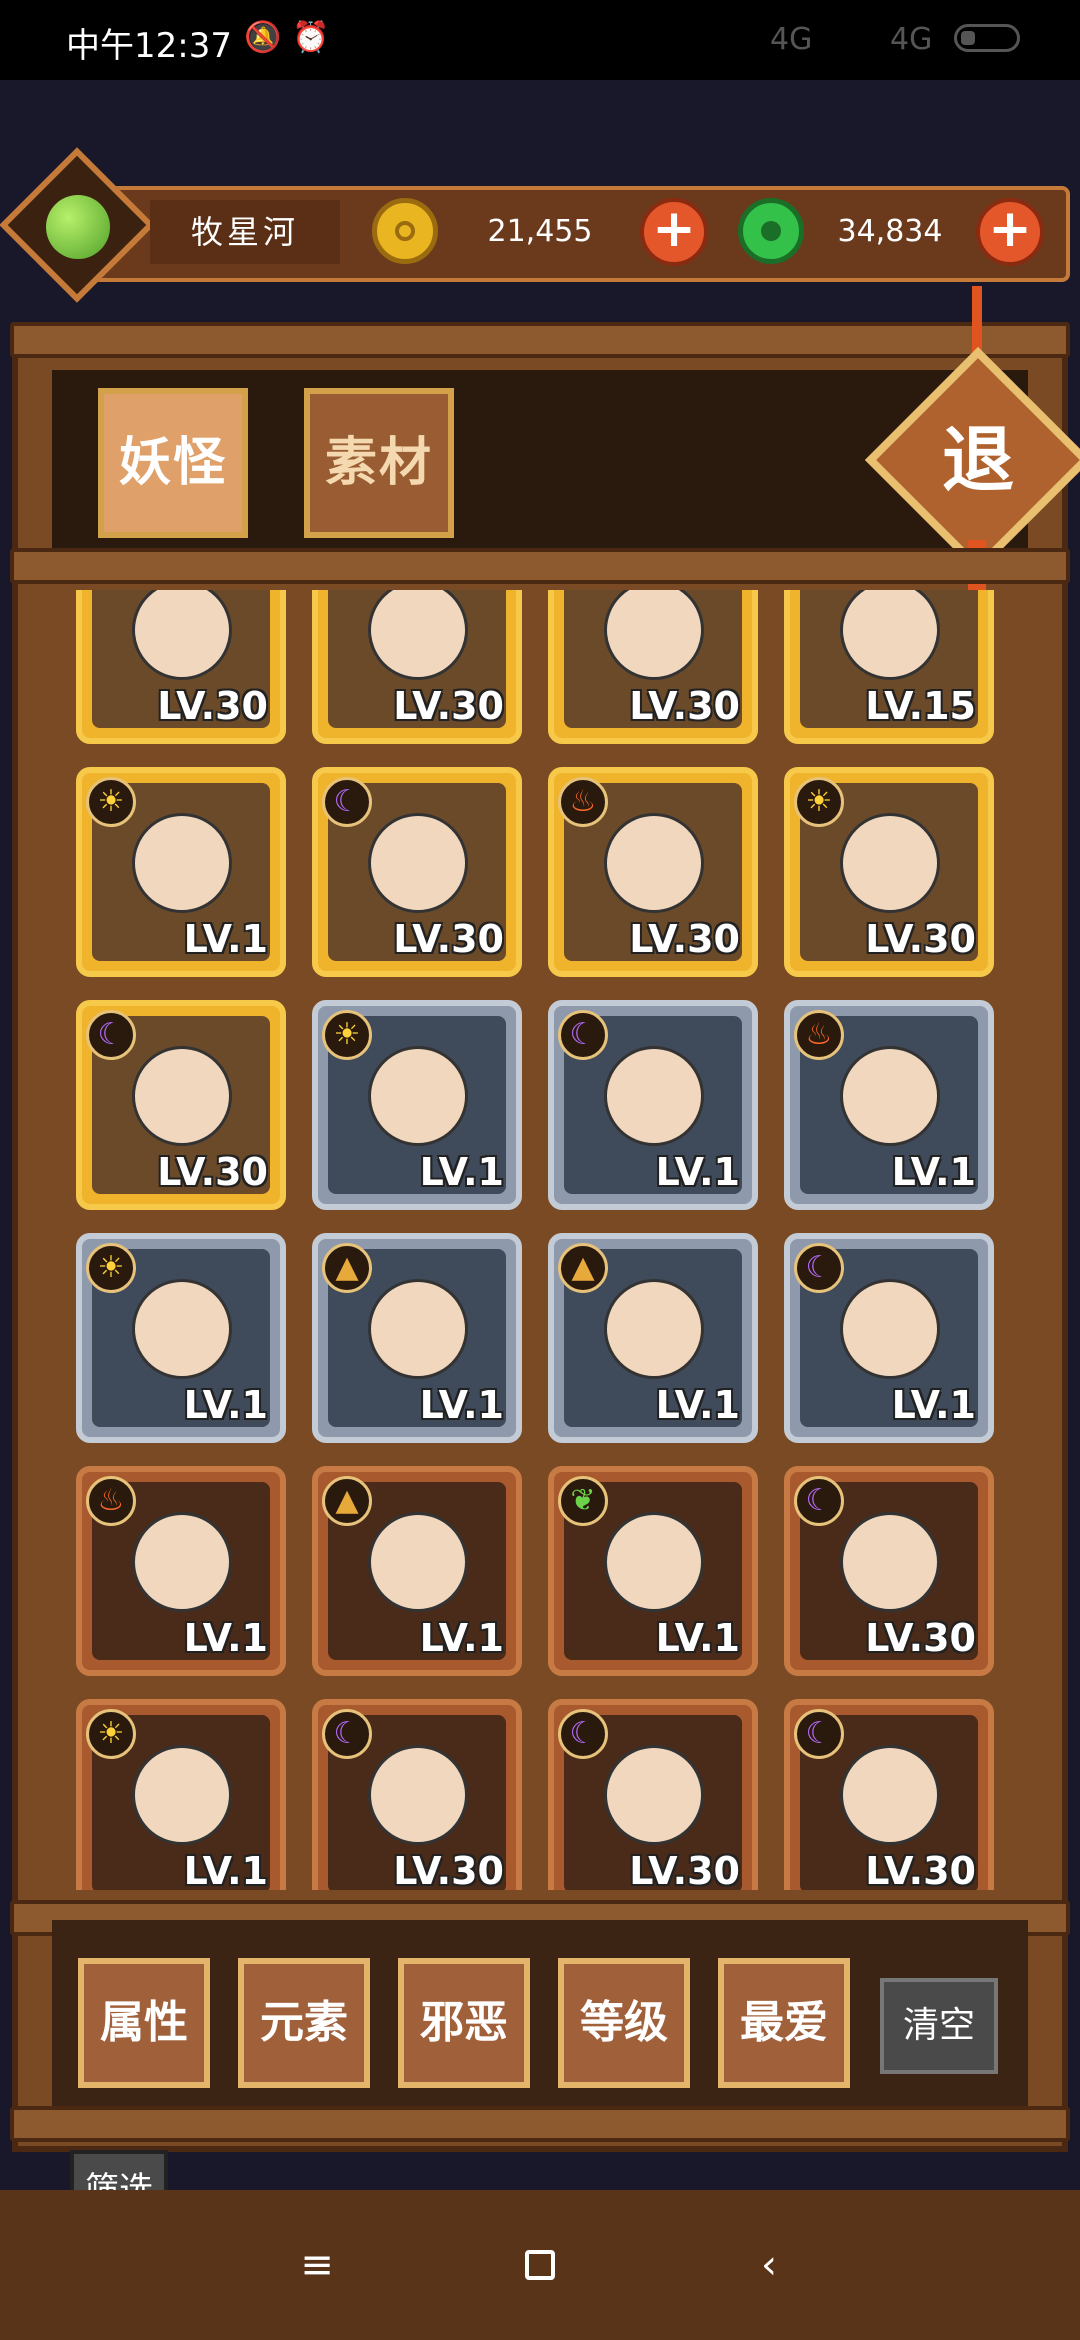  I want to click on status-bar: 中午12:37 🔕 ⏰ 4G 4G, so click(540, 40).